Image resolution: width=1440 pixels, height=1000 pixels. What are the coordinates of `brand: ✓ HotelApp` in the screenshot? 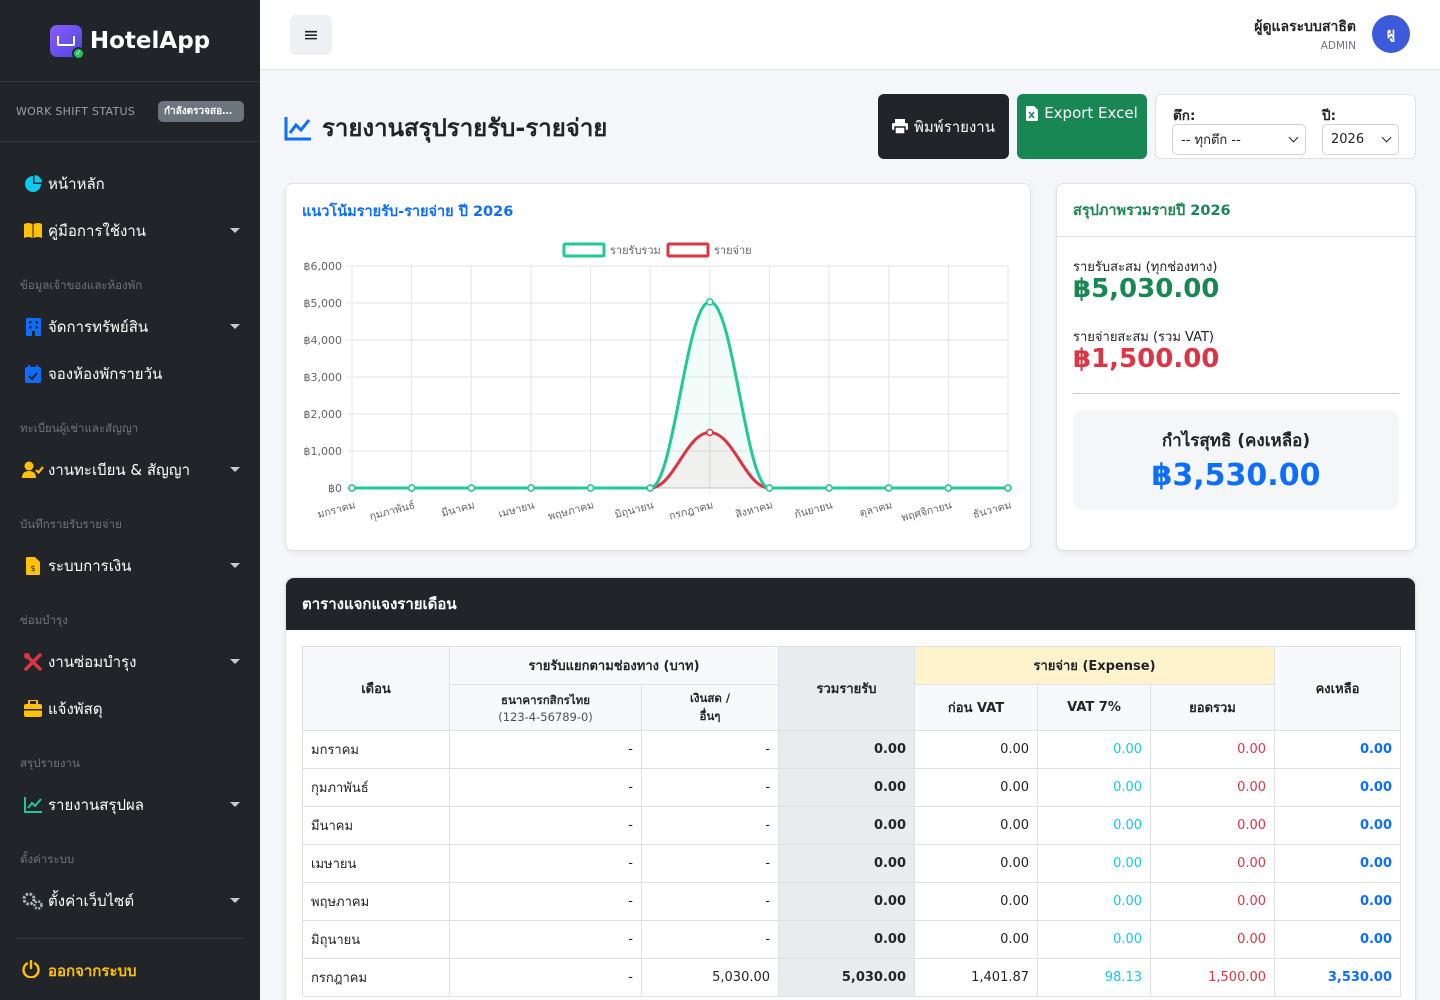 It's located at (130, 41).